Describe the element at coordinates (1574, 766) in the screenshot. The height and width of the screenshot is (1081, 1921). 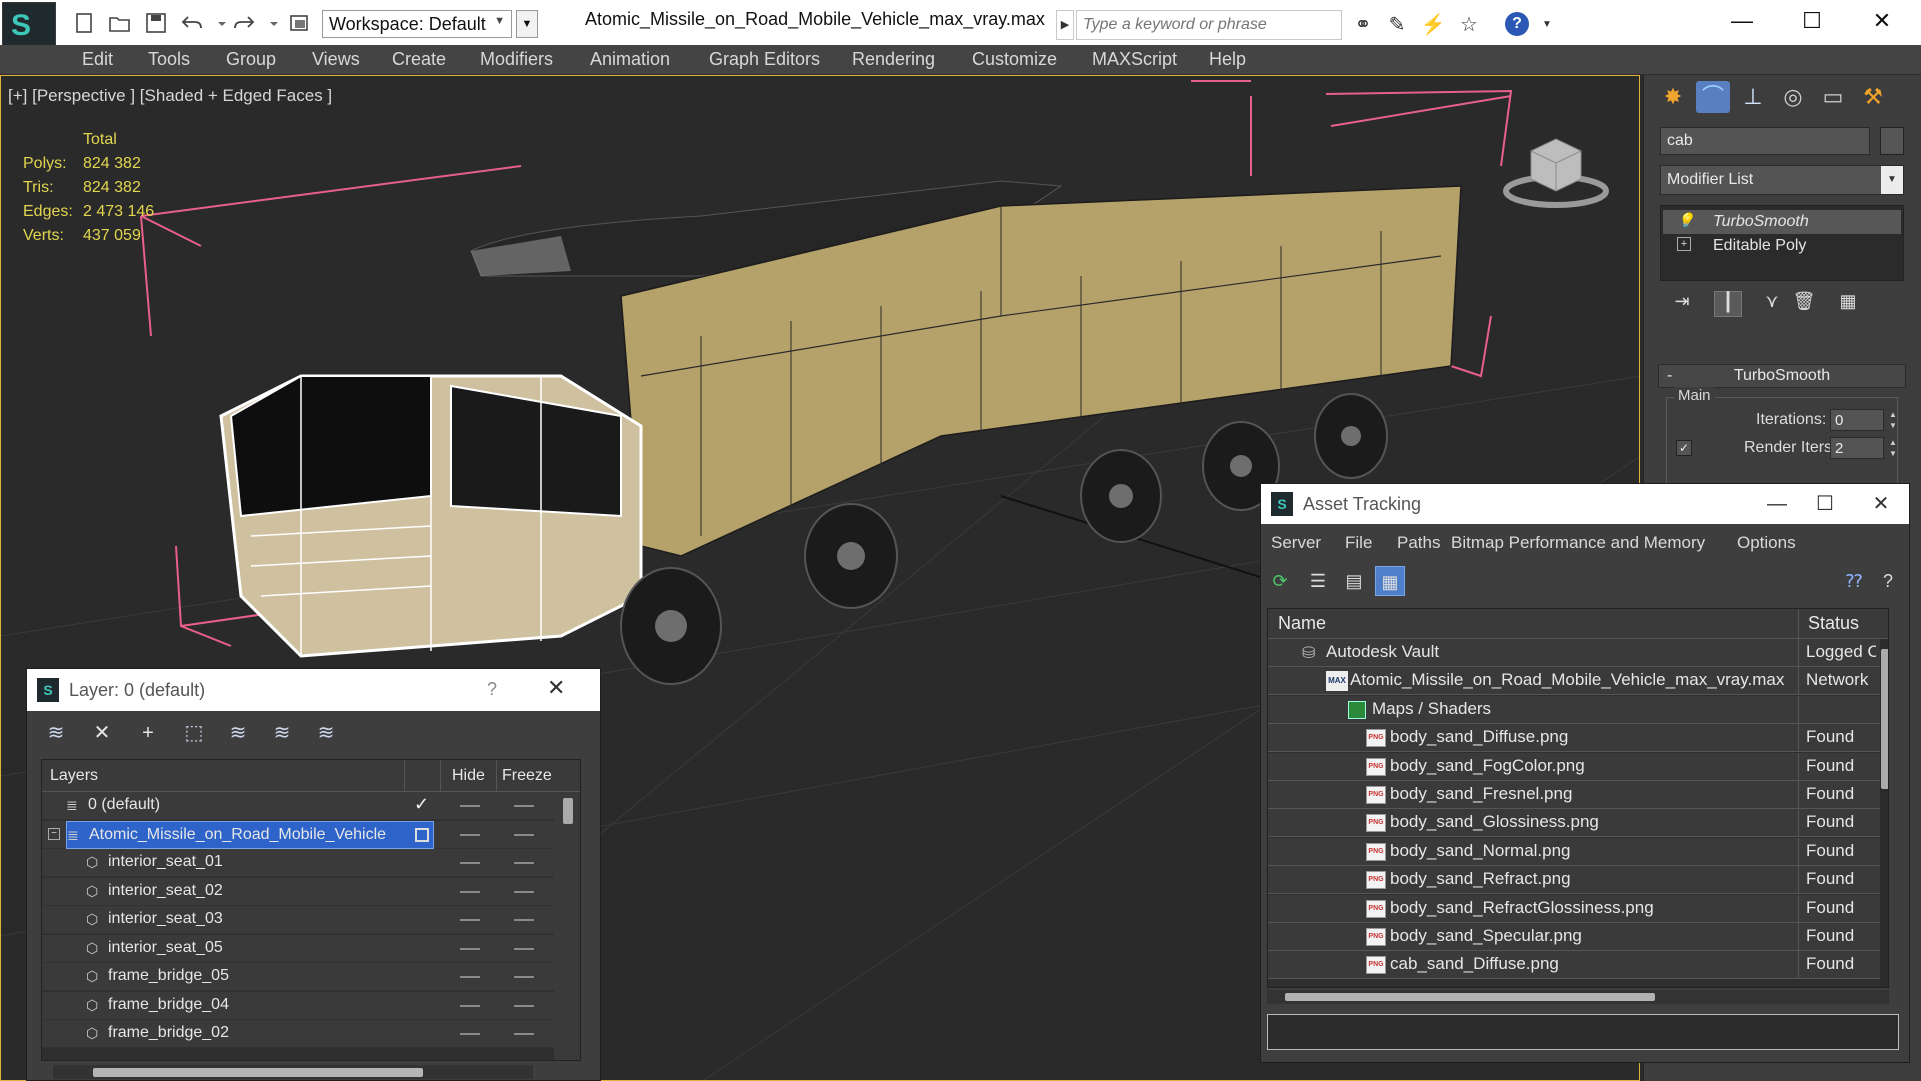
I see `asset-row: PNG body_sand_FogColor.png Found` at that location.